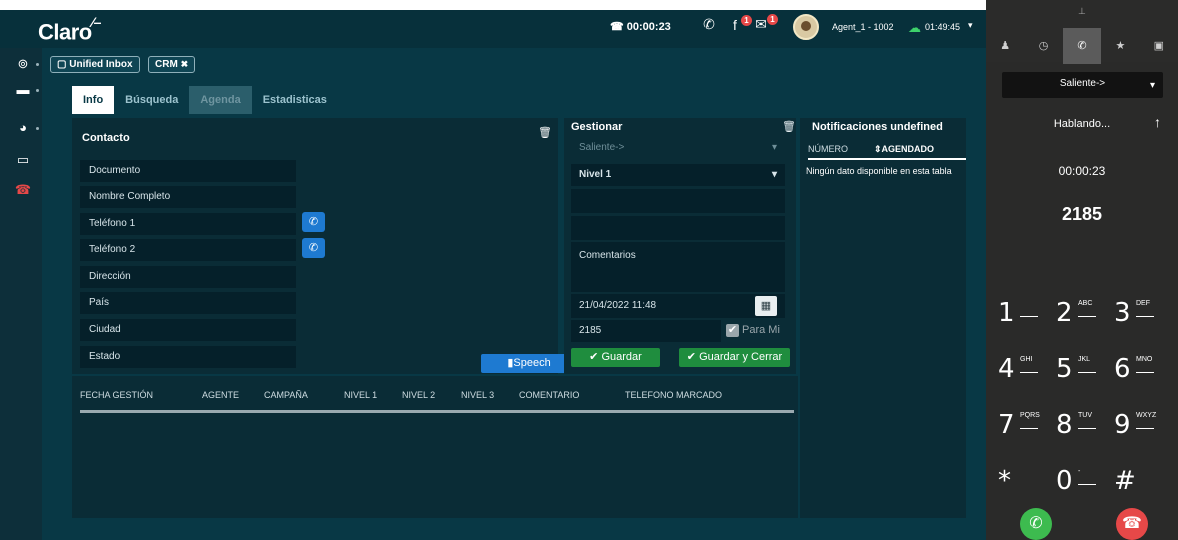 The width and height of the screenshot is (1178, 540). Describe the element at coordinates (188, 330) in the screenshot. I see `ciudad-field: Ciudad` at that location.